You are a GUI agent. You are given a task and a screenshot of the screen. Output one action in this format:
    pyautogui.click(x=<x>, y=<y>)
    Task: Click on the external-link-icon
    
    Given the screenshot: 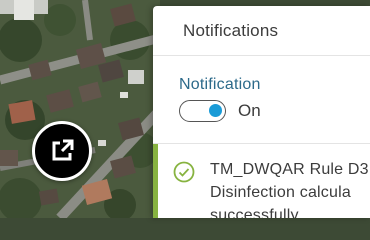 What is the action you would take?
    pyautogui.click(x=63, y=150)
    